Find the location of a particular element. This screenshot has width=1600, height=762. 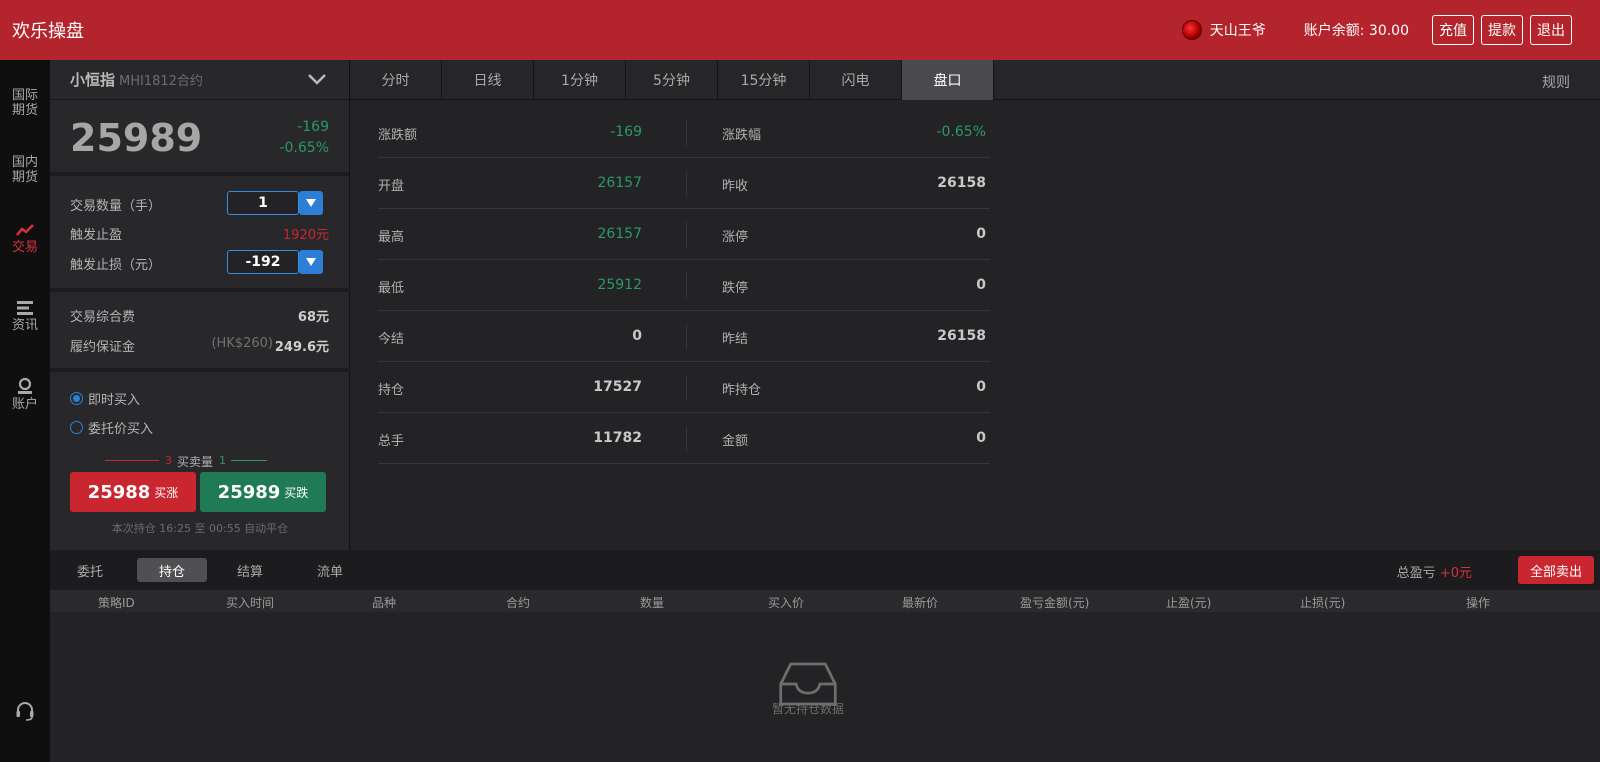

sell-all-button: 全部卖出 is located at coordinates (1556, 570).